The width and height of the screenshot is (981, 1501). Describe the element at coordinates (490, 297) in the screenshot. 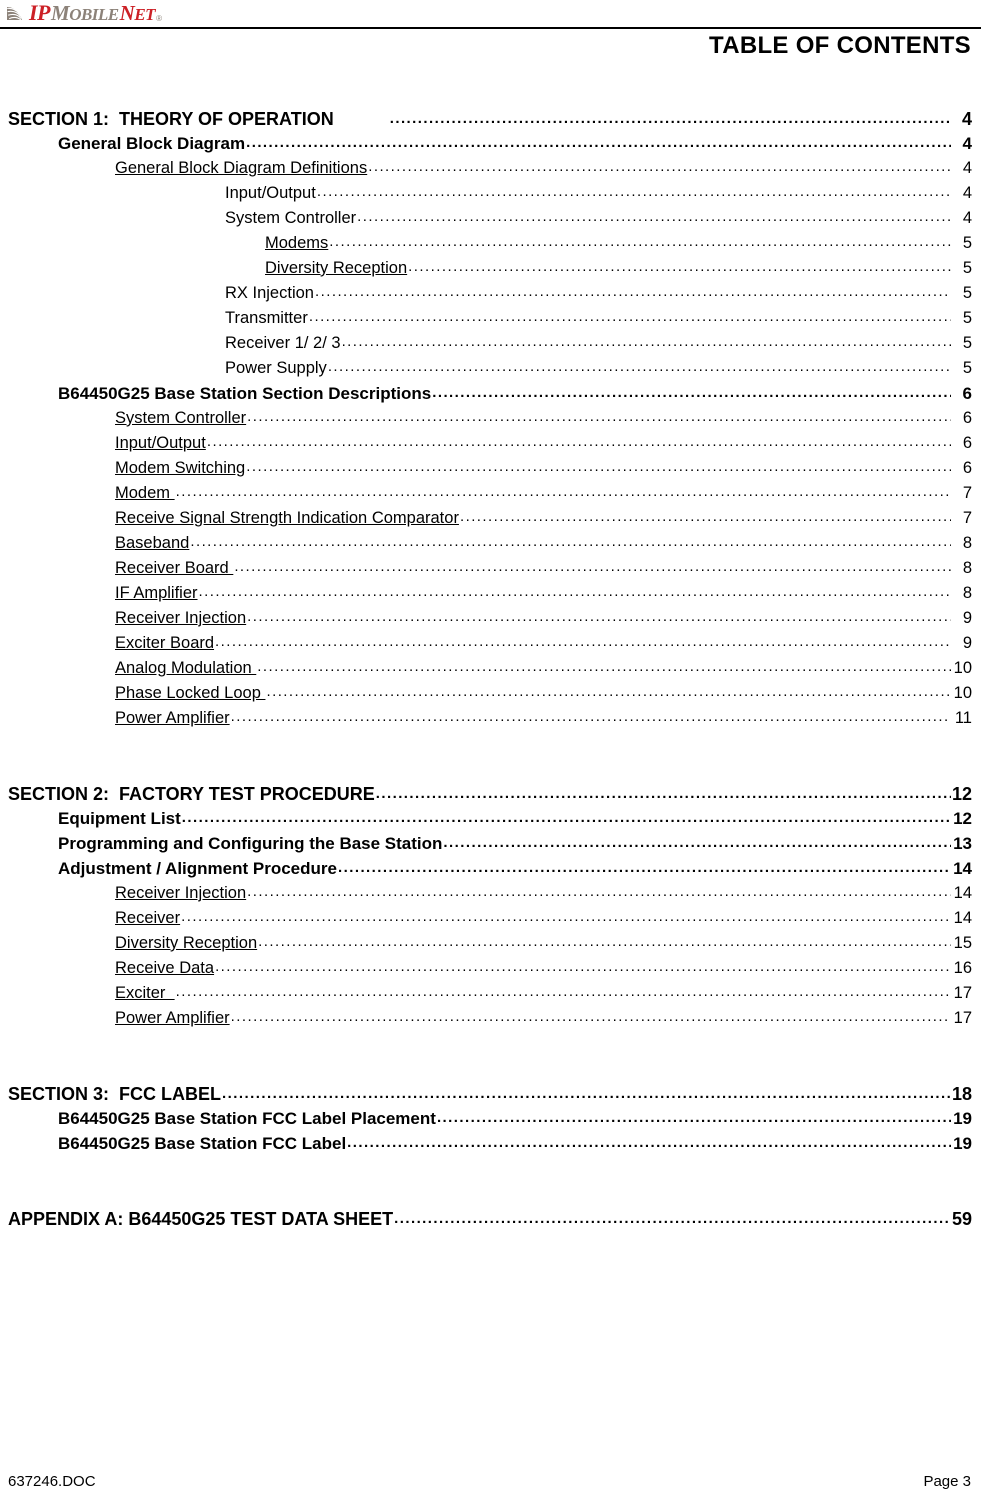

I see `toc-entry: RX Injection 5` at that location.